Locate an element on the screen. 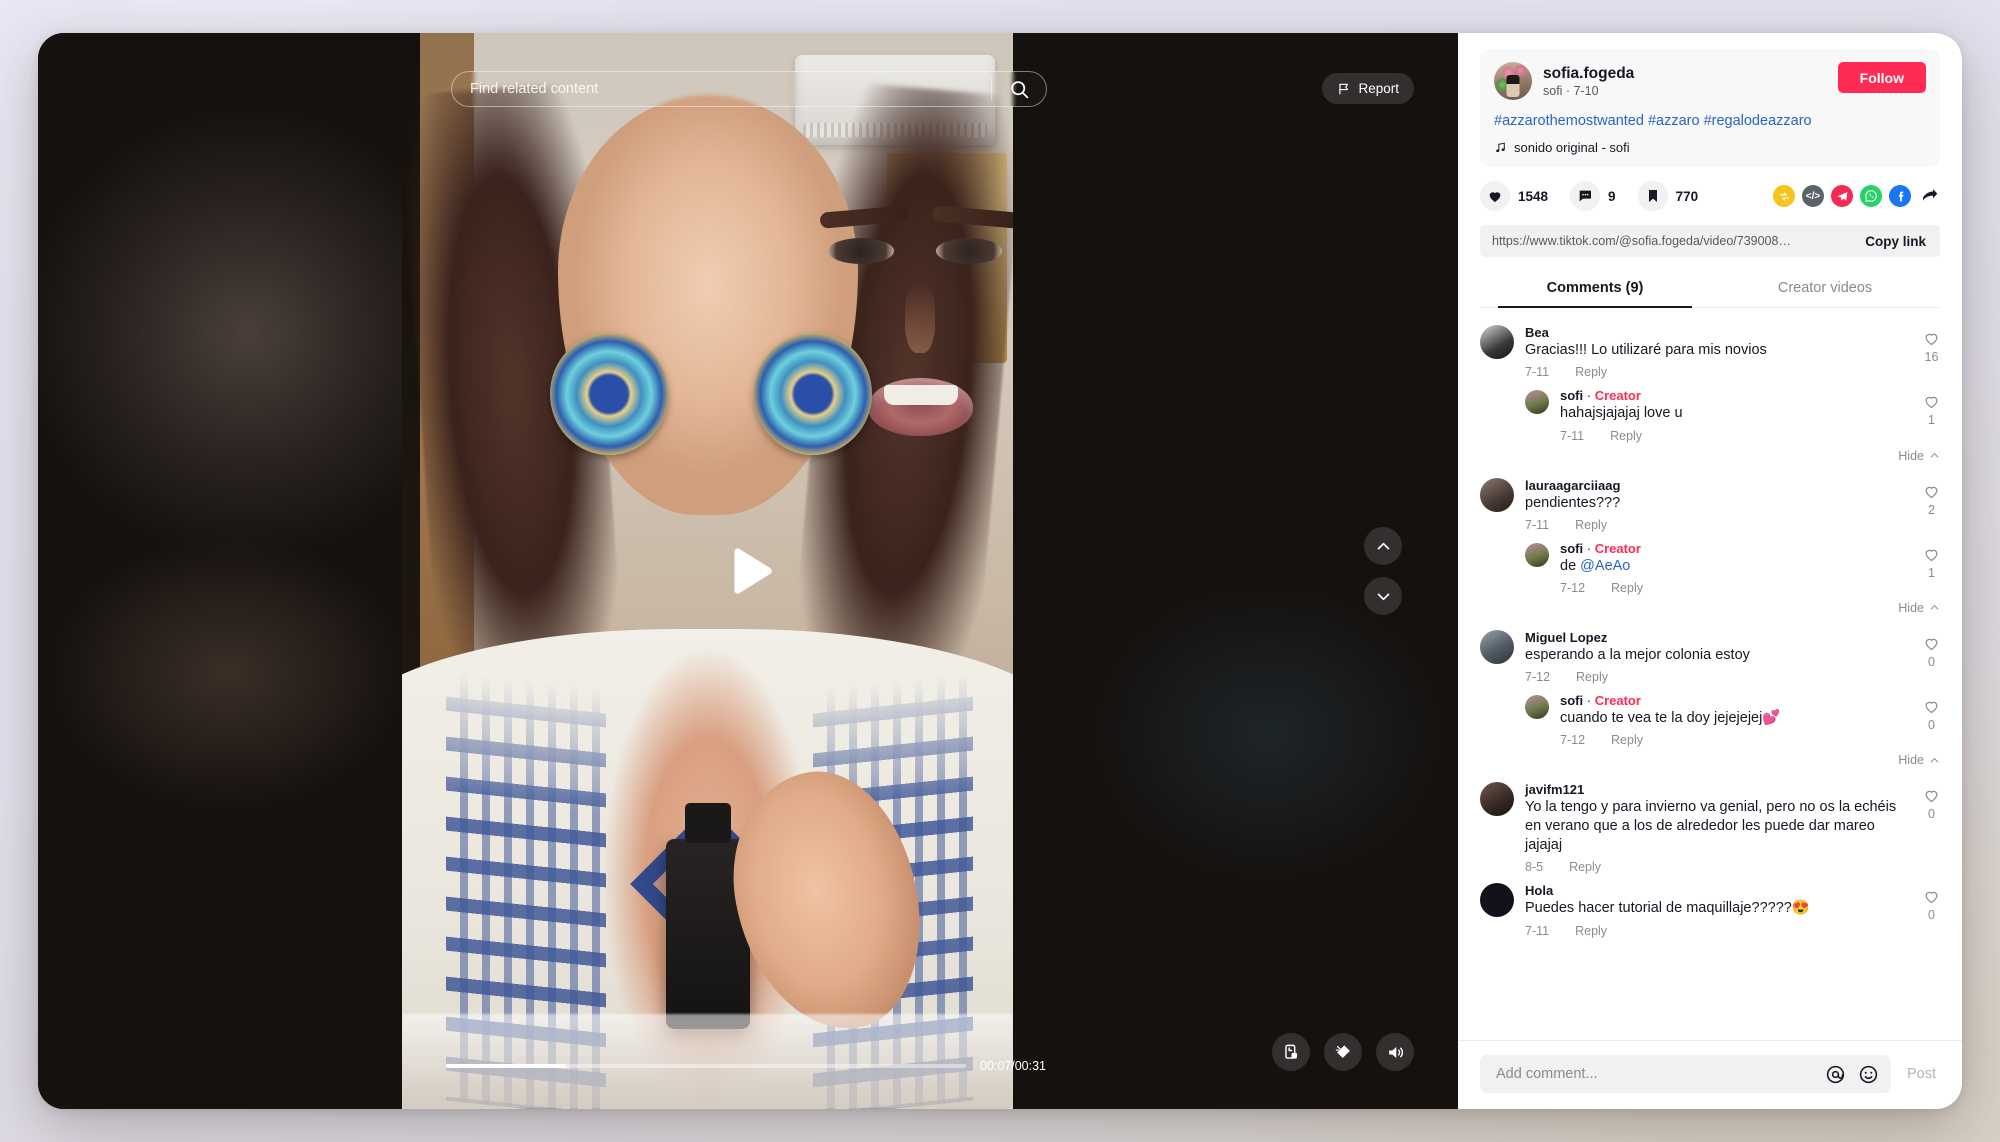 This screenshot has height=1142, width=2000. progress-scrubber is located at coordinates (706, 1066).